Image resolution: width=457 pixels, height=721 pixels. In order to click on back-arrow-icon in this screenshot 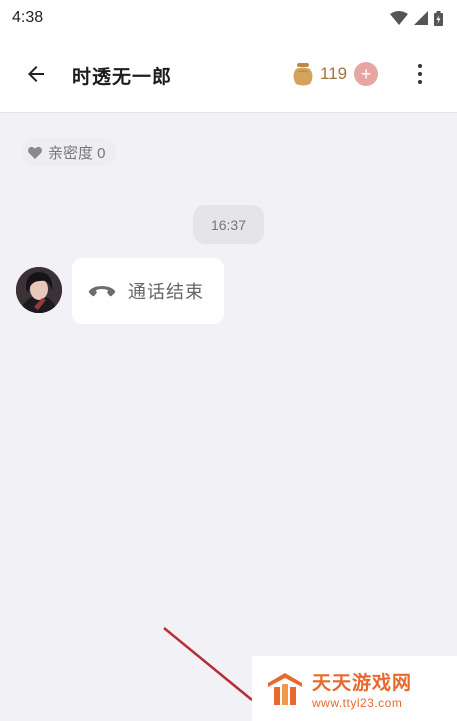, I will do `click(36, 74)`.